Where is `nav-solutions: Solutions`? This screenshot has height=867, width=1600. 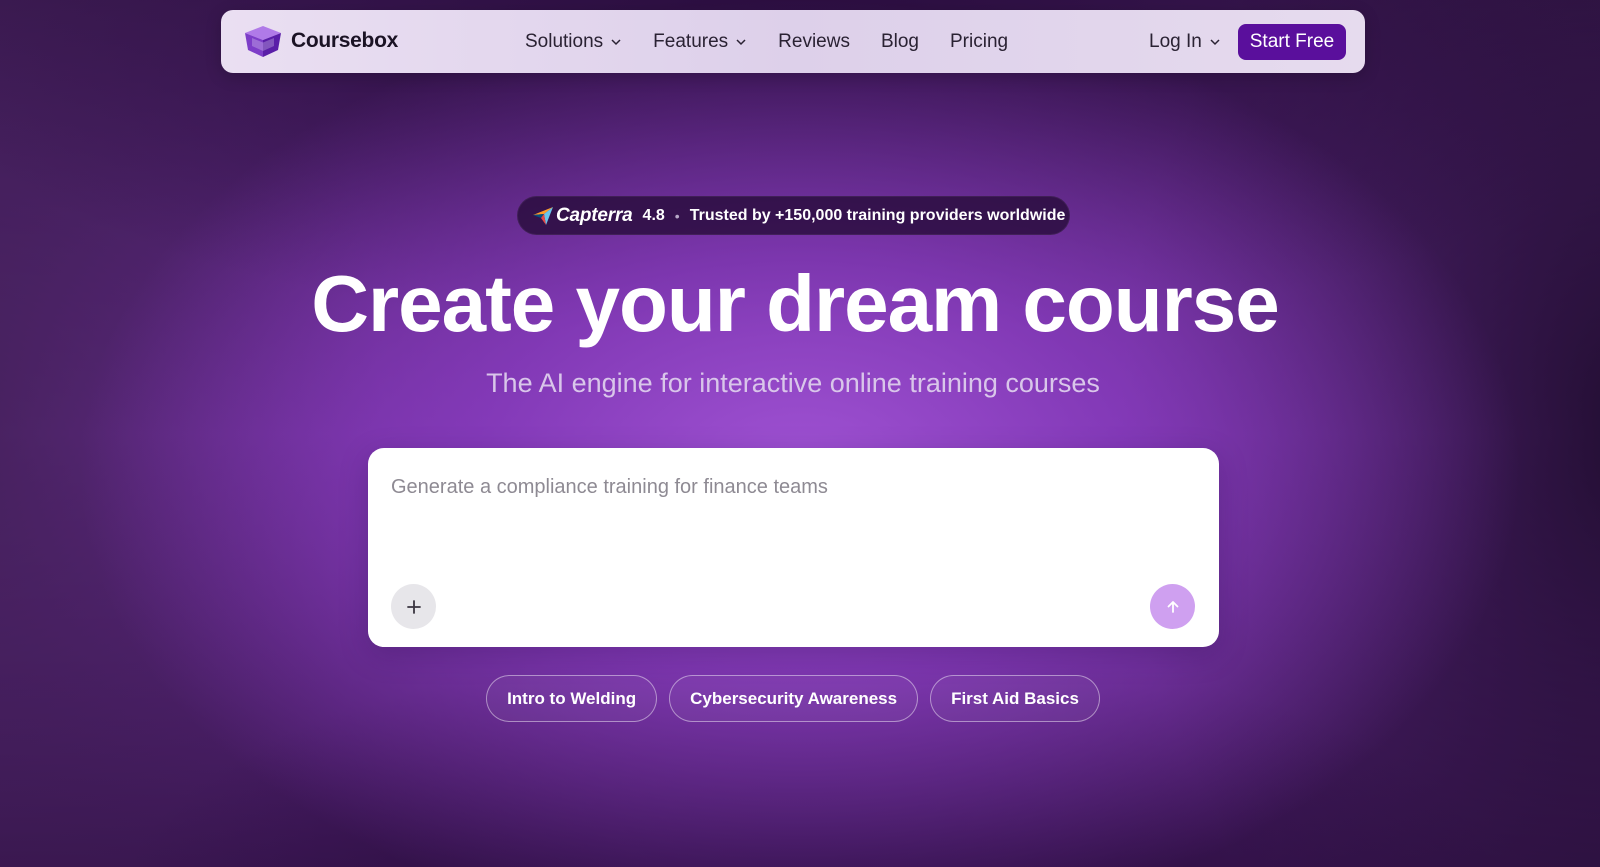 nav-solutions: Solutions is located at coordinates (573, 42).